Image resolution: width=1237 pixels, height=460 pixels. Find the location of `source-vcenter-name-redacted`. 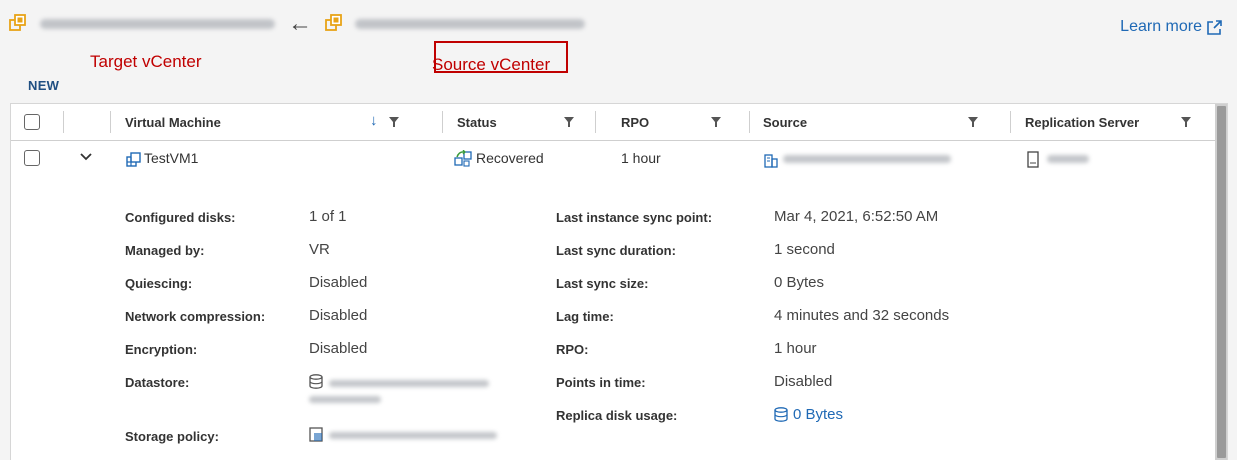

source-vcenter-name-redacted is located at coordinates (470, 24).